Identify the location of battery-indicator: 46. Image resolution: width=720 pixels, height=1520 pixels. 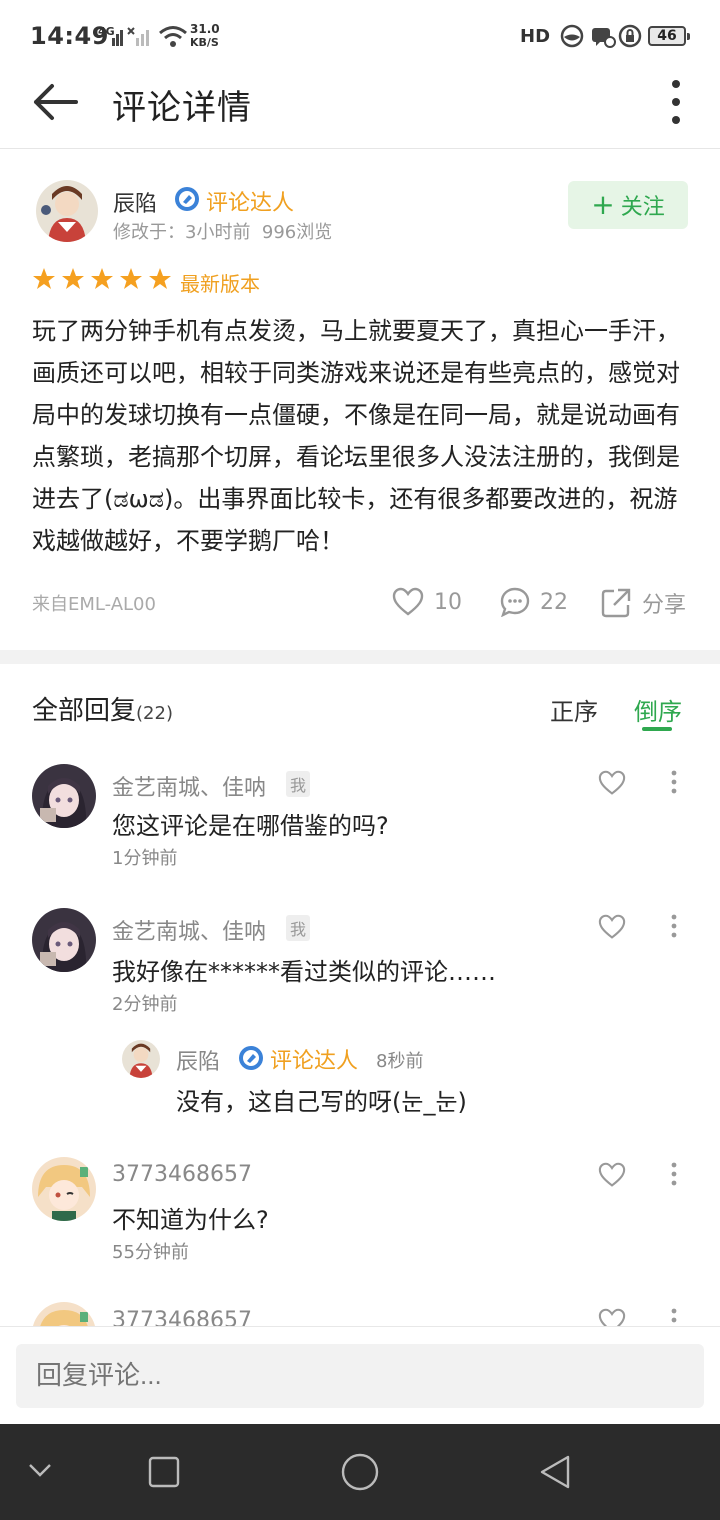
(669, 36).